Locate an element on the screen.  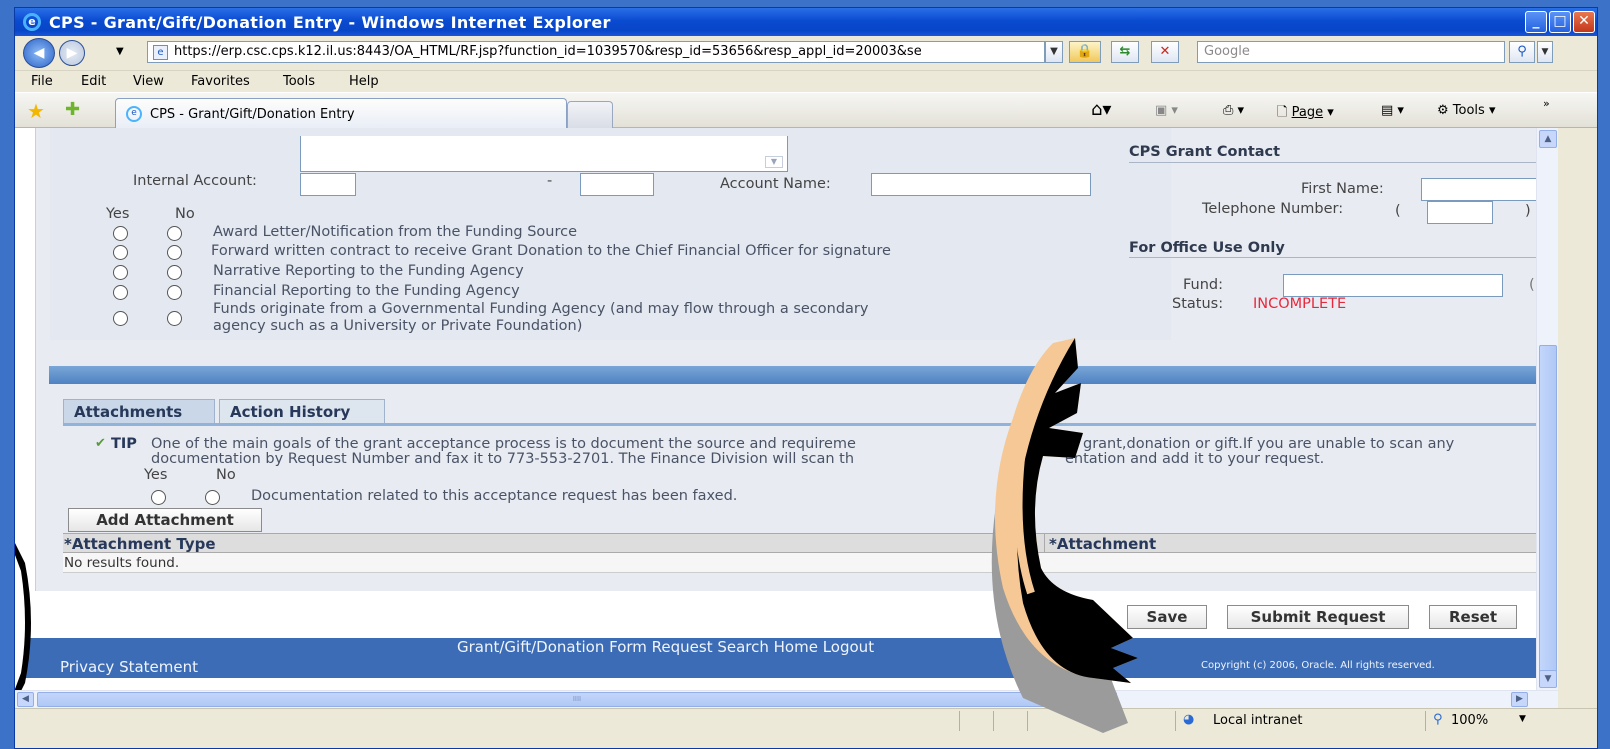
faxed-no-radio is located at coordinates (212, 497).